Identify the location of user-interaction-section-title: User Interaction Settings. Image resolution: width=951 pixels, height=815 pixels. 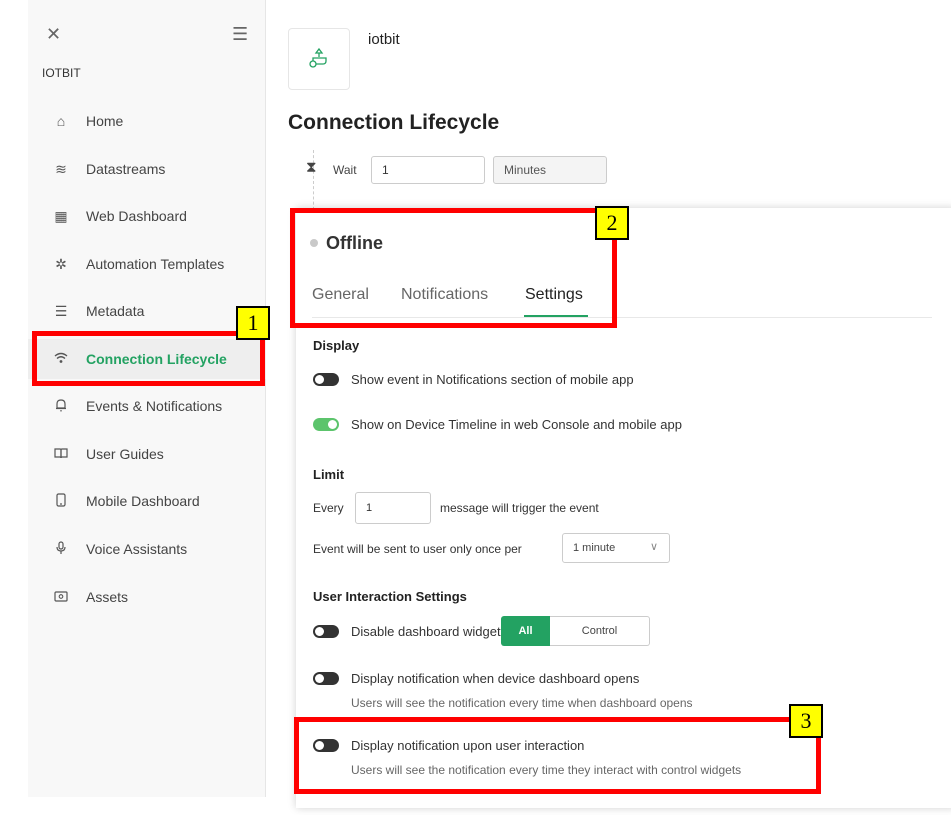
(390, 596).